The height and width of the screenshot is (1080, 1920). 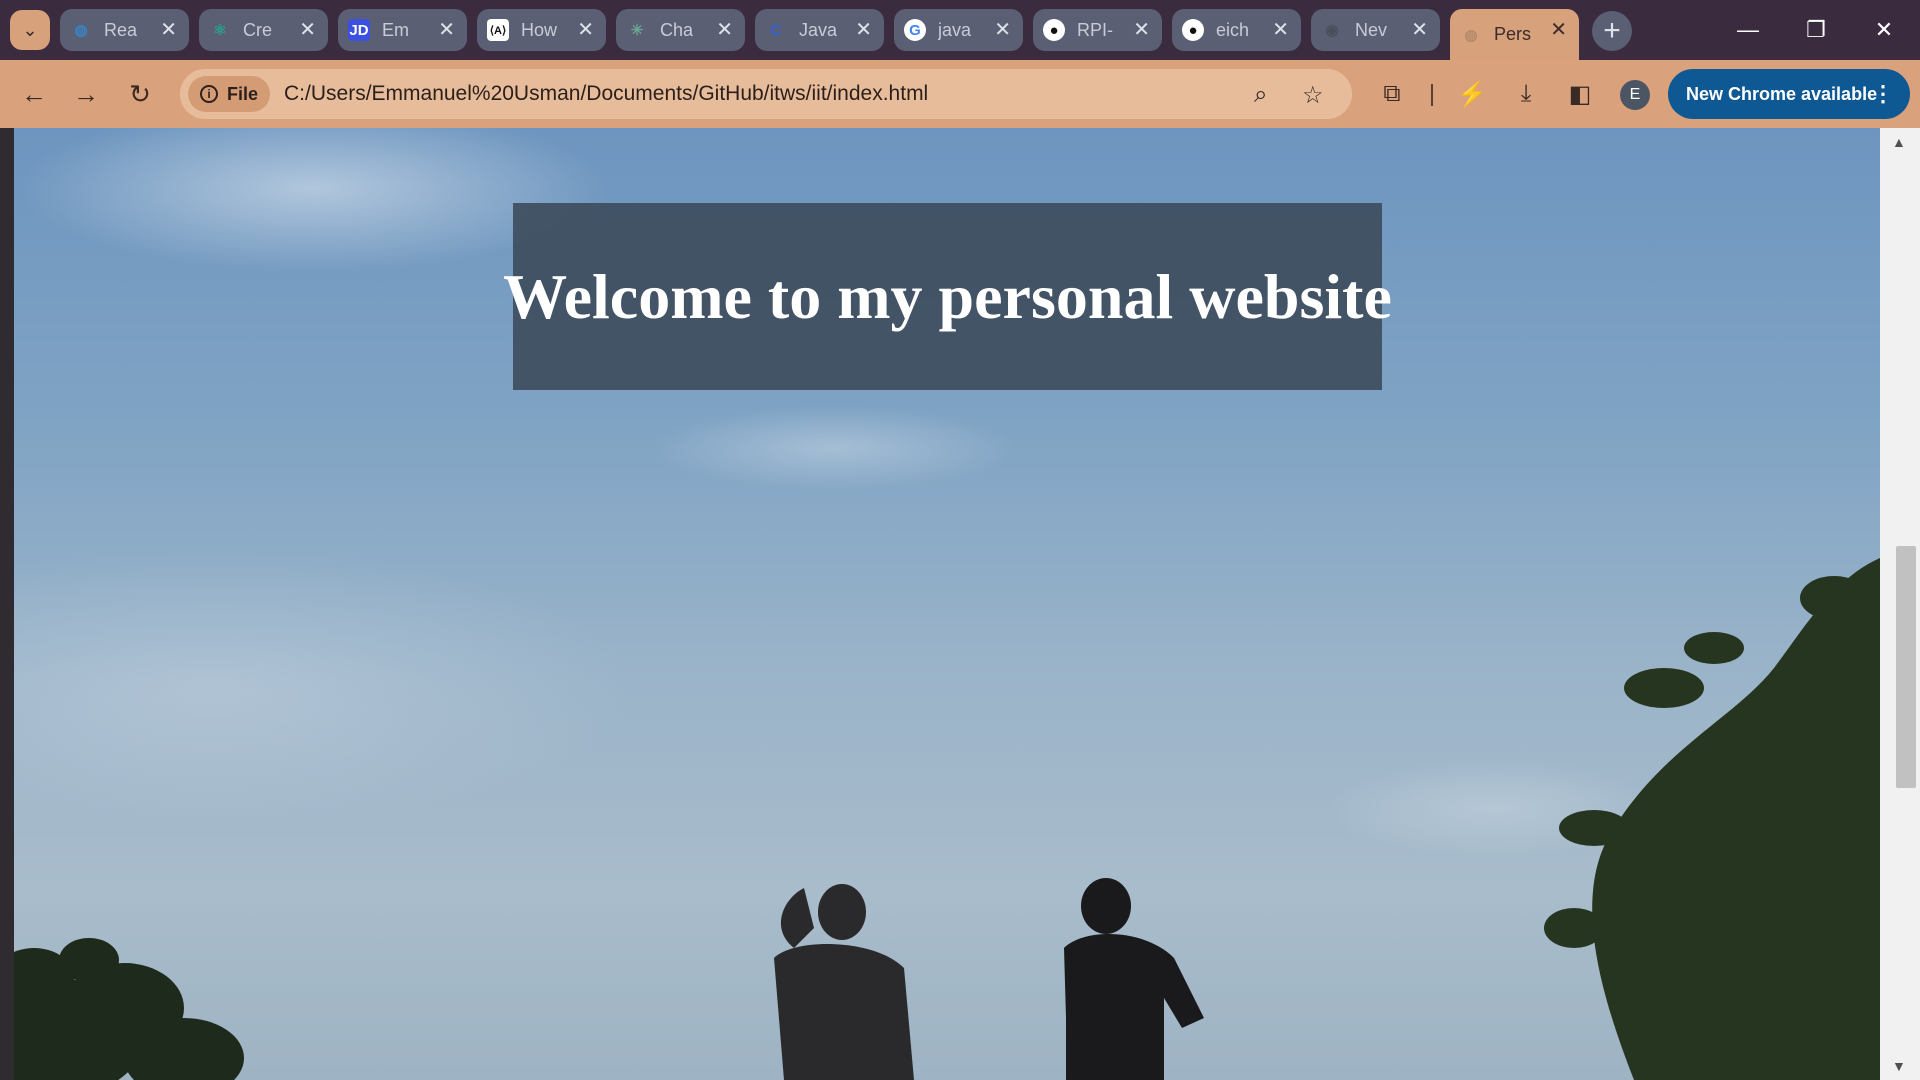 What do you see at coordinates (1233, 29) in the screenshot?
I see `tab-title: eich` at bounding box center [1233, 29].